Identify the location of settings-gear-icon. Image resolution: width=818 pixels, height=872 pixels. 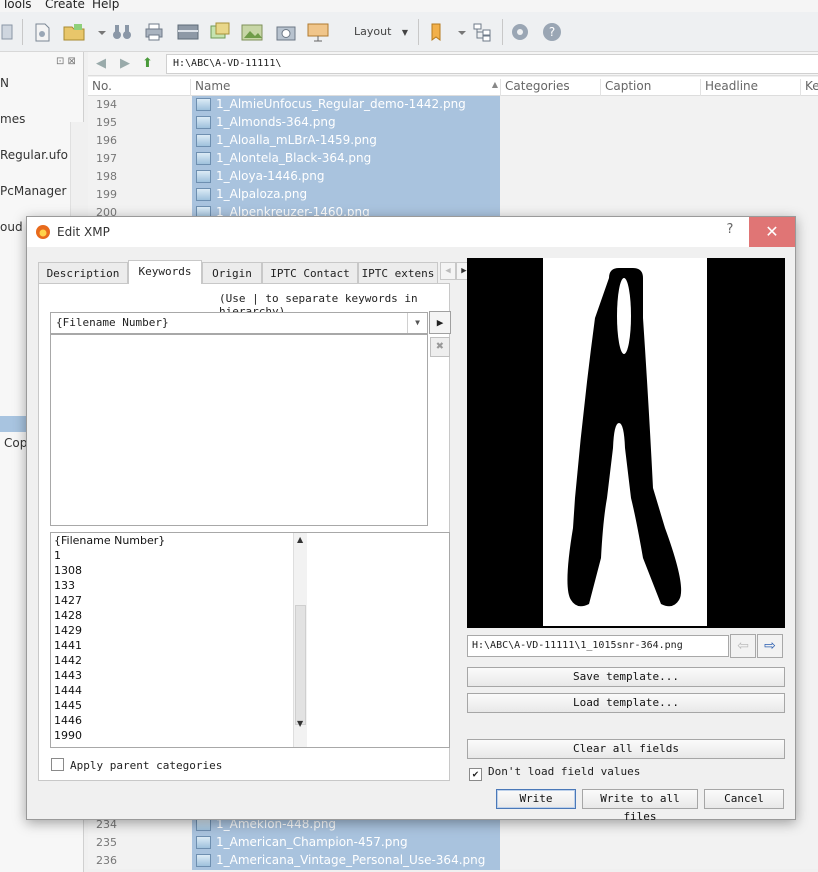
(520, 32).